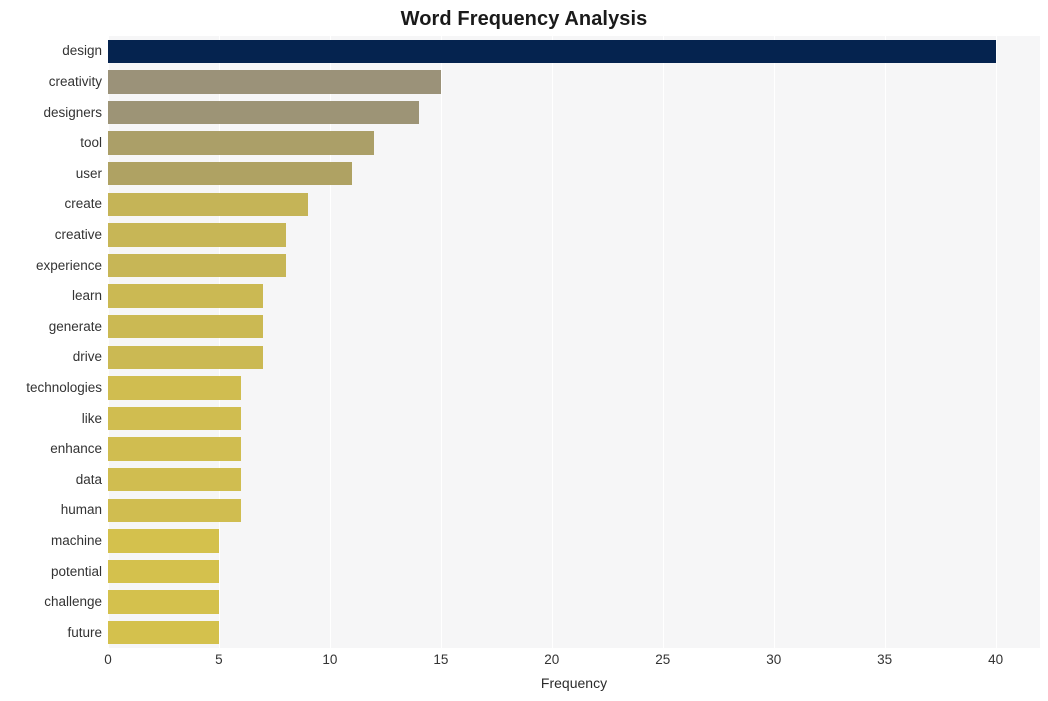 The image size is (1048, 701). What do you see at coordinates (84, 632) in the screenshot?
I see `y-tick-label-future: future` at bounding box center [84, 632].